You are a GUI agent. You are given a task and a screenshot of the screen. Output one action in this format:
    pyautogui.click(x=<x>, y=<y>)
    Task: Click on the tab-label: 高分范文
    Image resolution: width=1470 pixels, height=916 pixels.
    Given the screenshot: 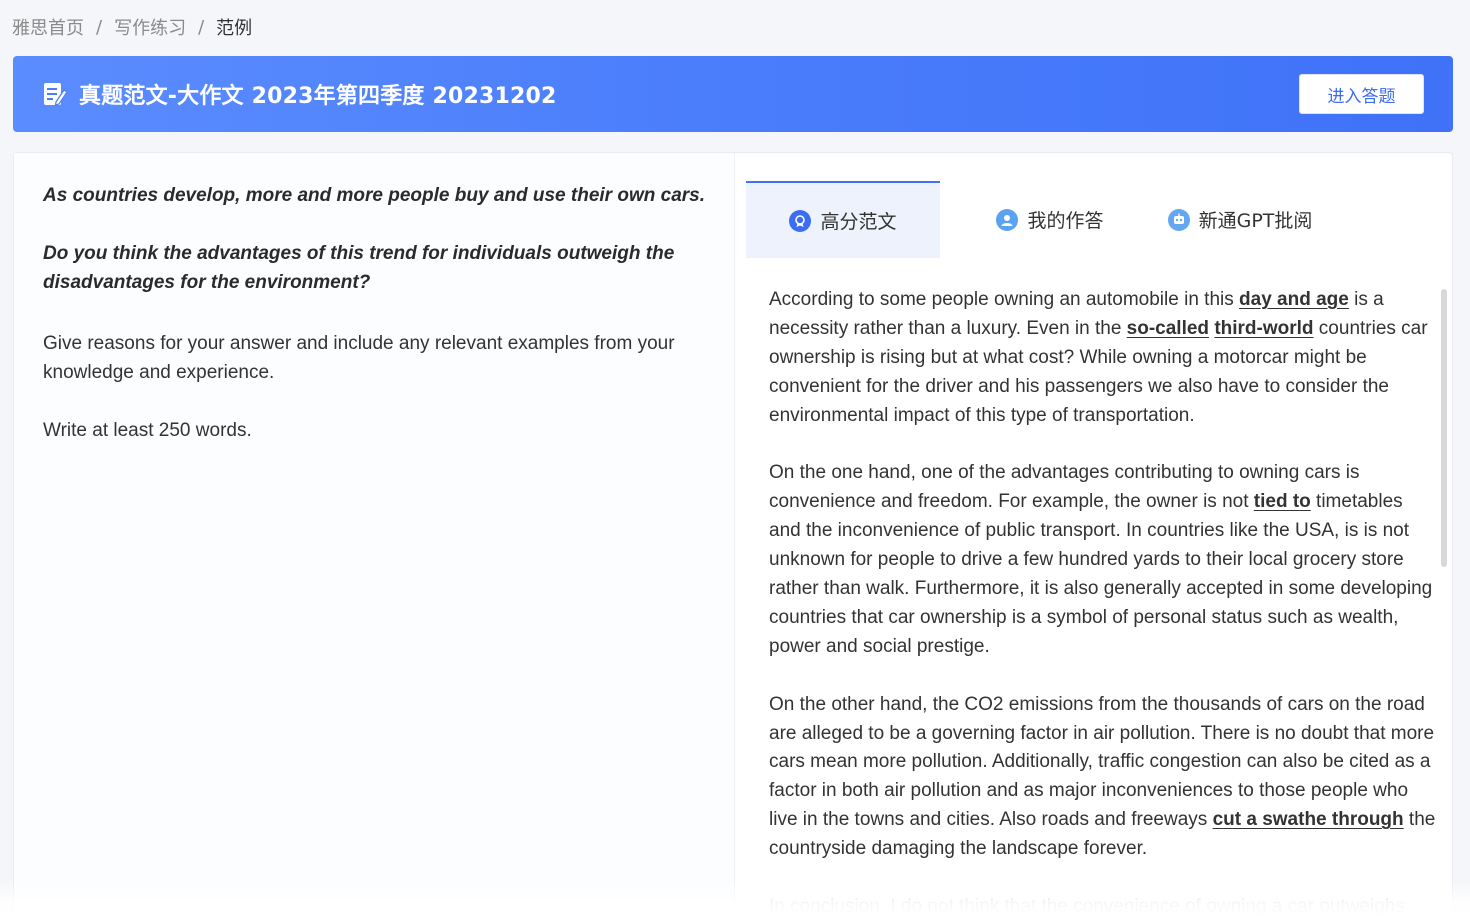 What is the action you would take?
    pyautogui.click(x=858, y=222)
    